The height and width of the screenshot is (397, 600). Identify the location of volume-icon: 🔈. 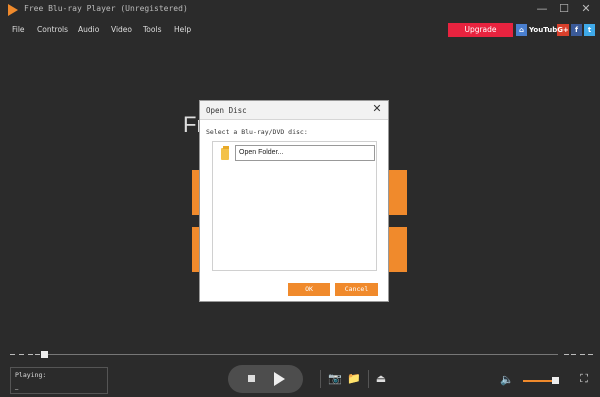
(507, 380).